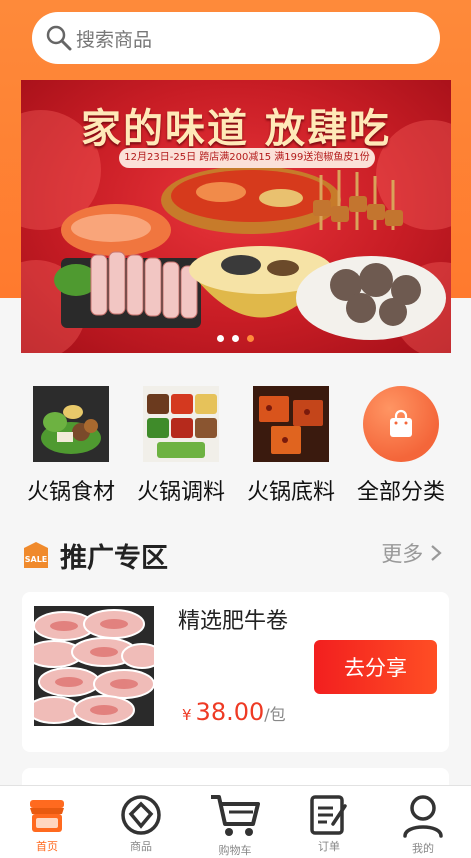  I want to click on category-hotpot-seasoning: 火锅调料, so click(181, 446).